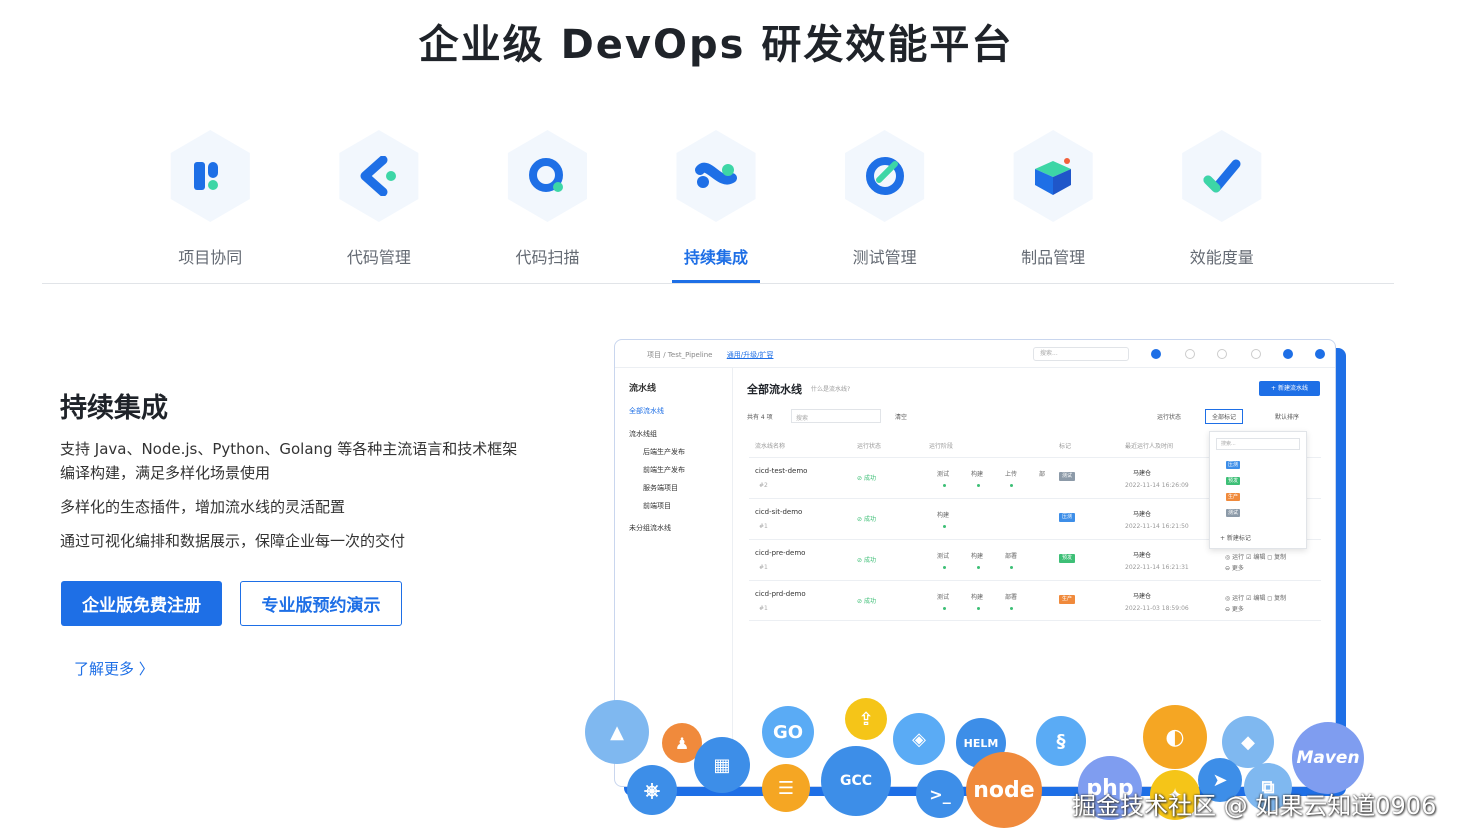 Image resolution: width=1462 pixels, height=840 pixels. What do you see at coordinates (1067, 517) in the screenshot?
I see `row-tag: 压测` at bounding box center [1067, 517].